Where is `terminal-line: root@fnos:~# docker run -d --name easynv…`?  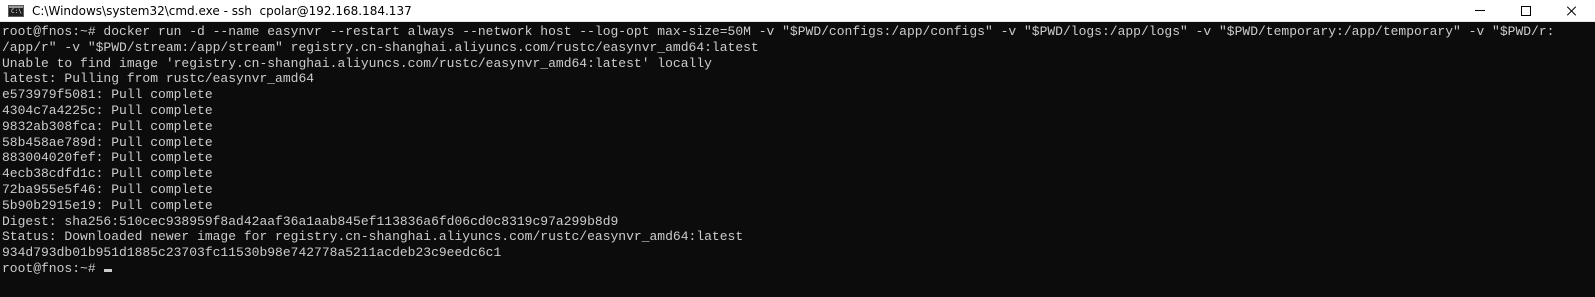
terminal-line: root@fnos:~# docker run -d --name easynv… is located at coordinates (778, 31).